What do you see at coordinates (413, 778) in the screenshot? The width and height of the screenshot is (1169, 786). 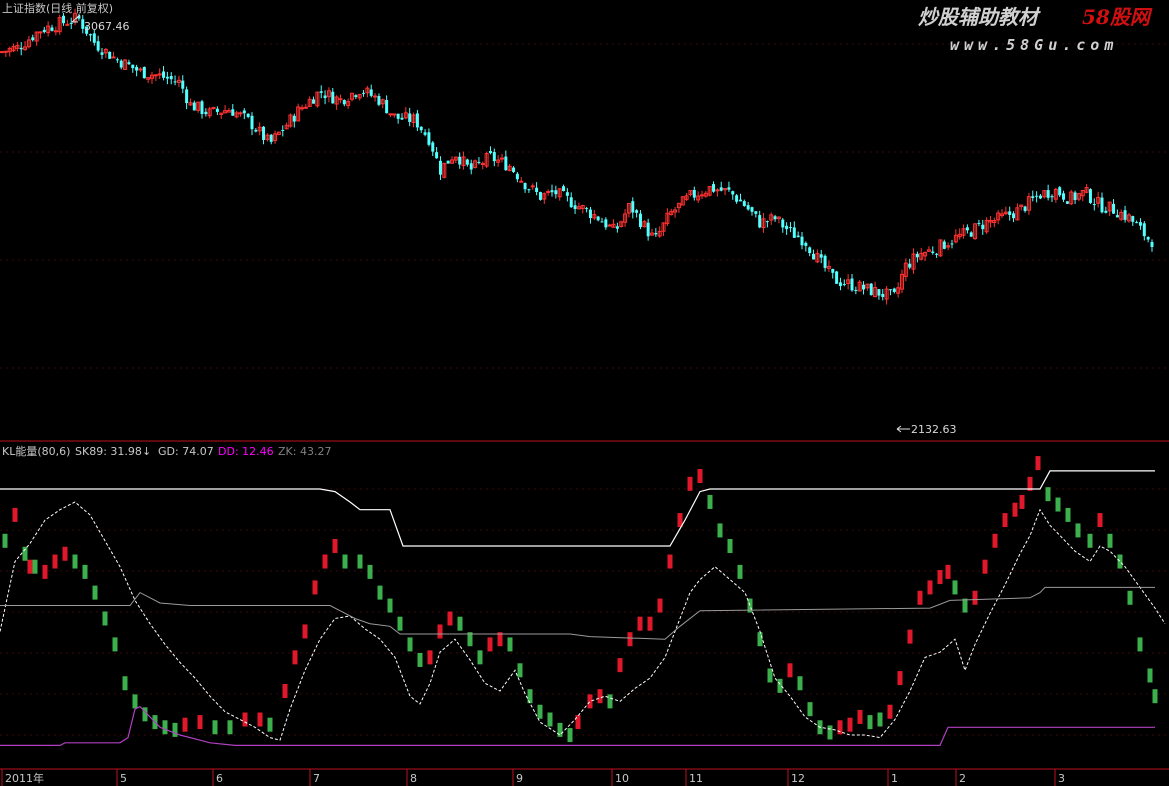 I see `x-tick-label: 8` at bounding box center [413, 778].